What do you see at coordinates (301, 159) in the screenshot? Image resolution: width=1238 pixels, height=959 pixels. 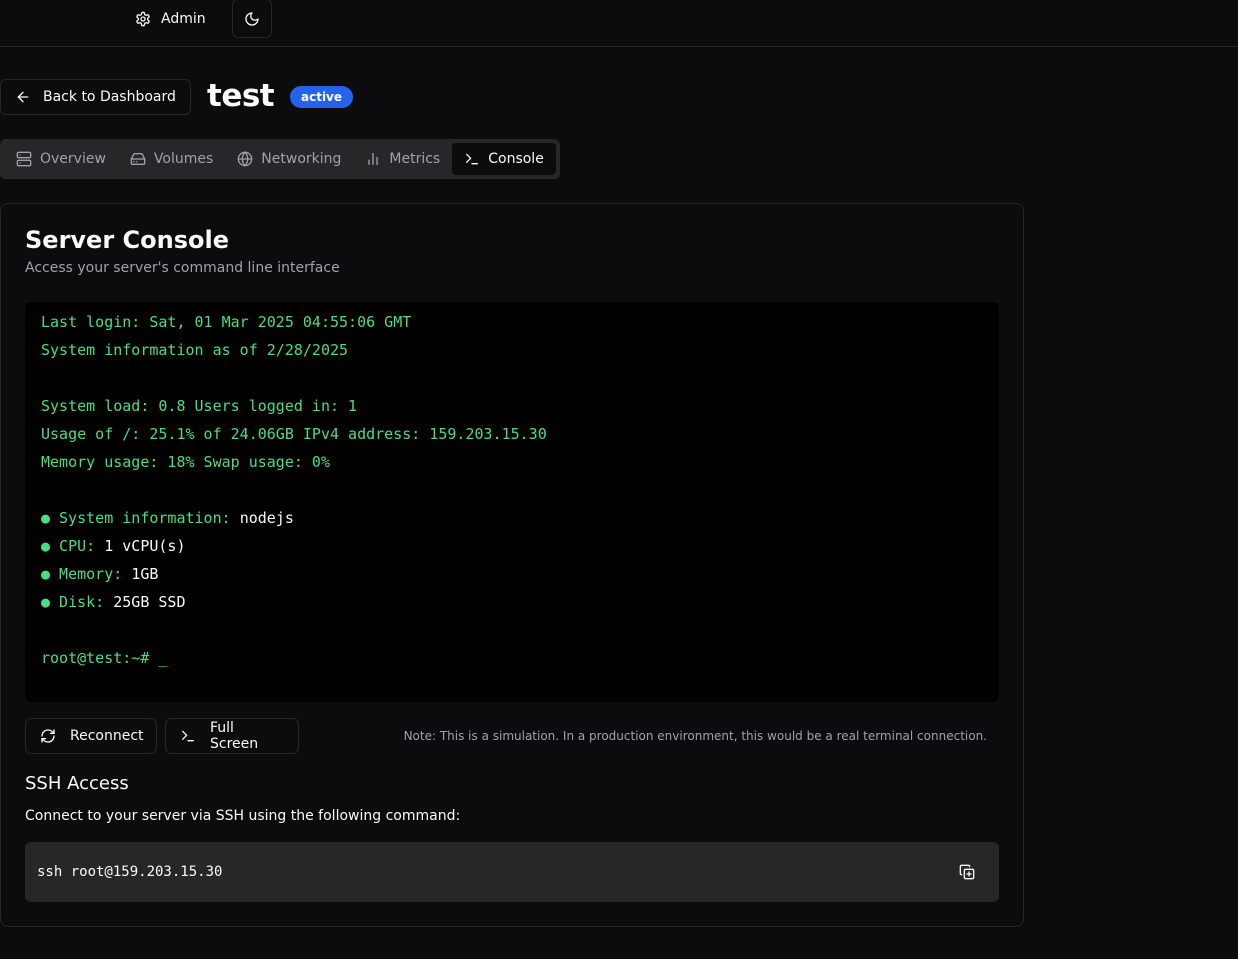 I see `tab-label: Networking` at bounding box center [301, 159].